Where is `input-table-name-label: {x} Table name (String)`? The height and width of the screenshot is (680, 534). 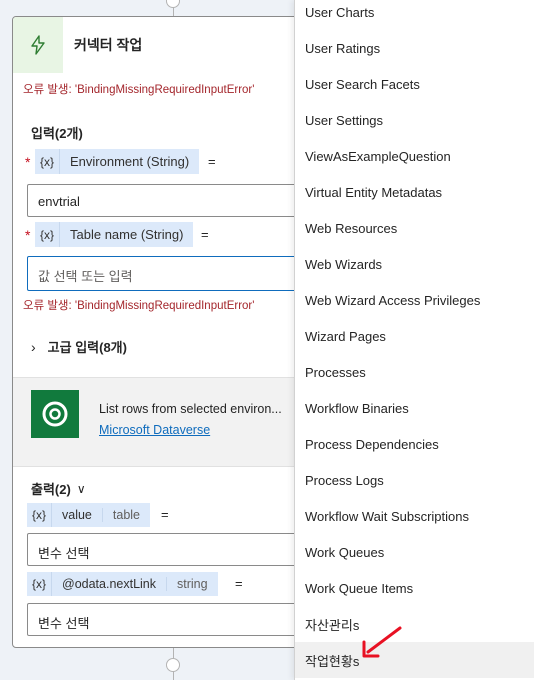 input-table-name-label: {x} Table name (String) is located at coordinates (114, 234).